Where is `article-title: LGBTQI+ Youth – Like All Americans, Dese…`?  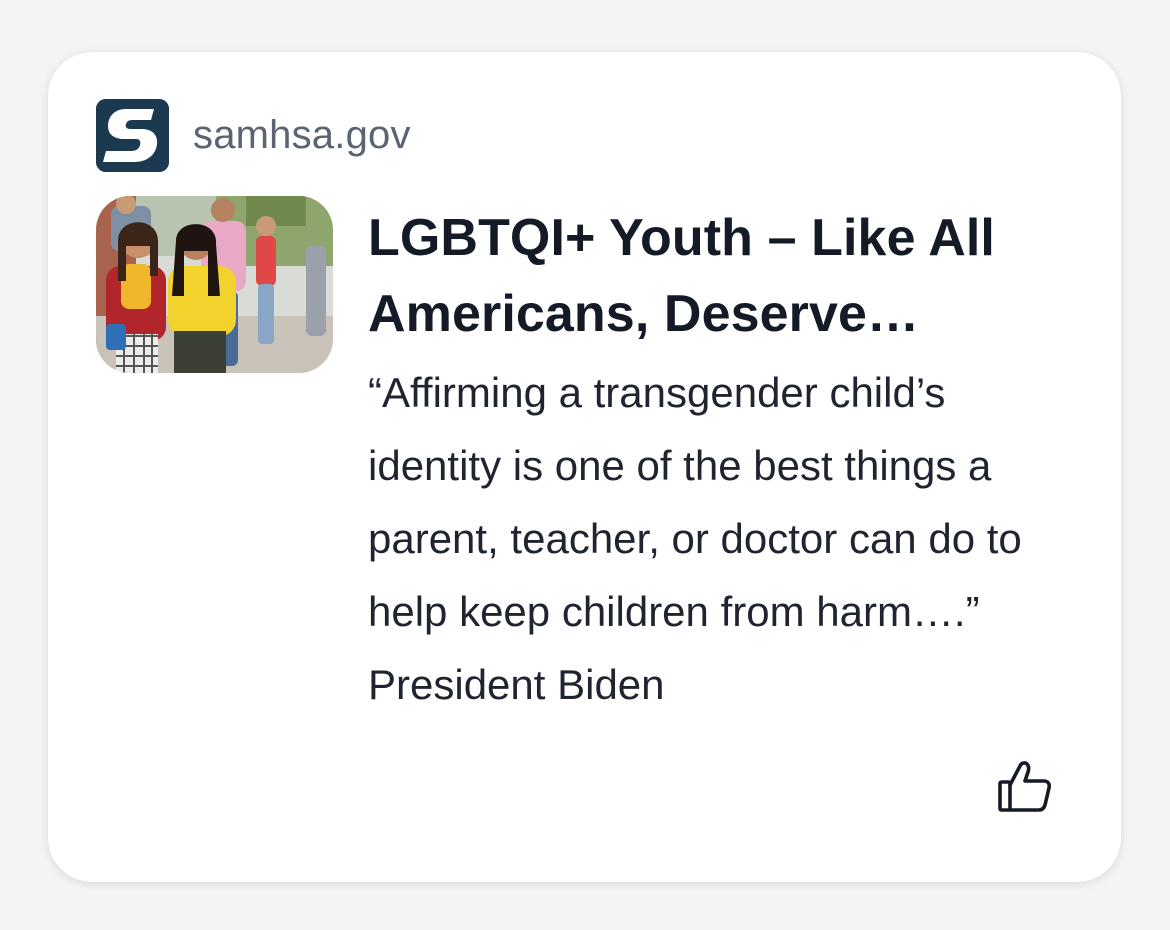 article-title: LGBTQI+ Youth – Like All Americans, Dese… is located at coordinates (718, 276).